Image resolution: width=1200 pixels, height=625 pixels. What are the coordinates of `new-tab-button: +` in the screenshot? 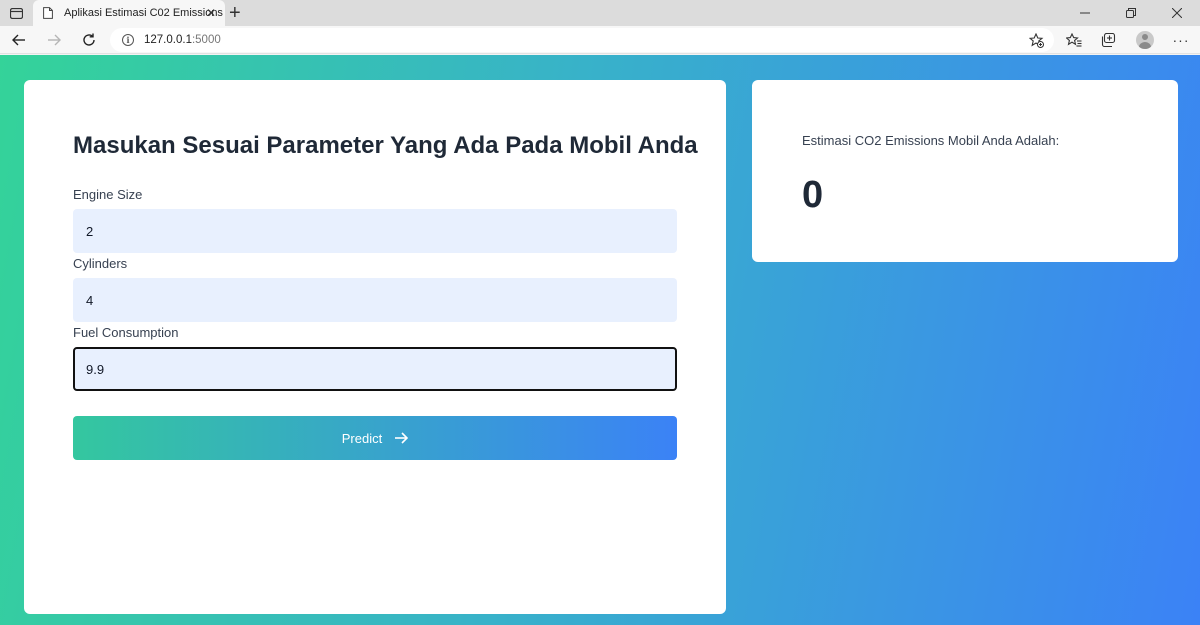 It's located at (235, 13).